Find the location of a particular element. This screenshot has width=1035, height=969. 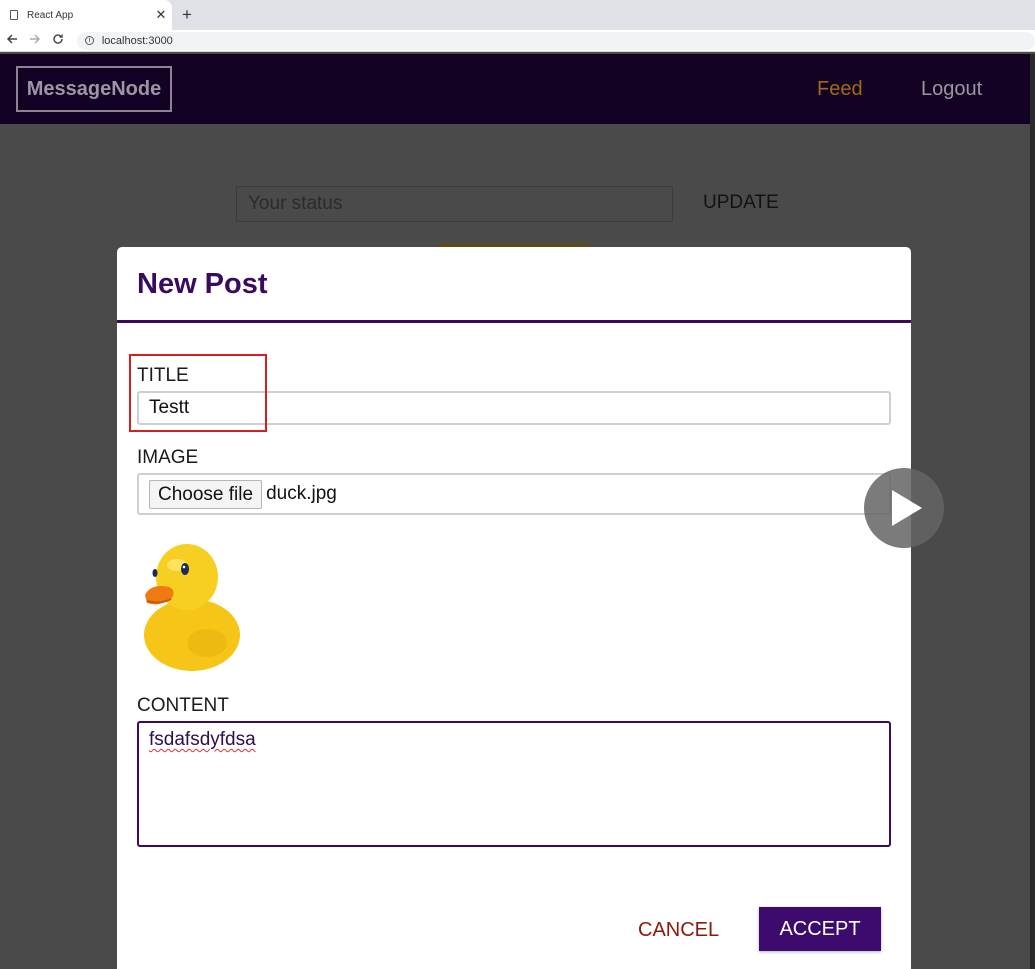

choose-file-button: Choose file is located at coordinates (206, 494).